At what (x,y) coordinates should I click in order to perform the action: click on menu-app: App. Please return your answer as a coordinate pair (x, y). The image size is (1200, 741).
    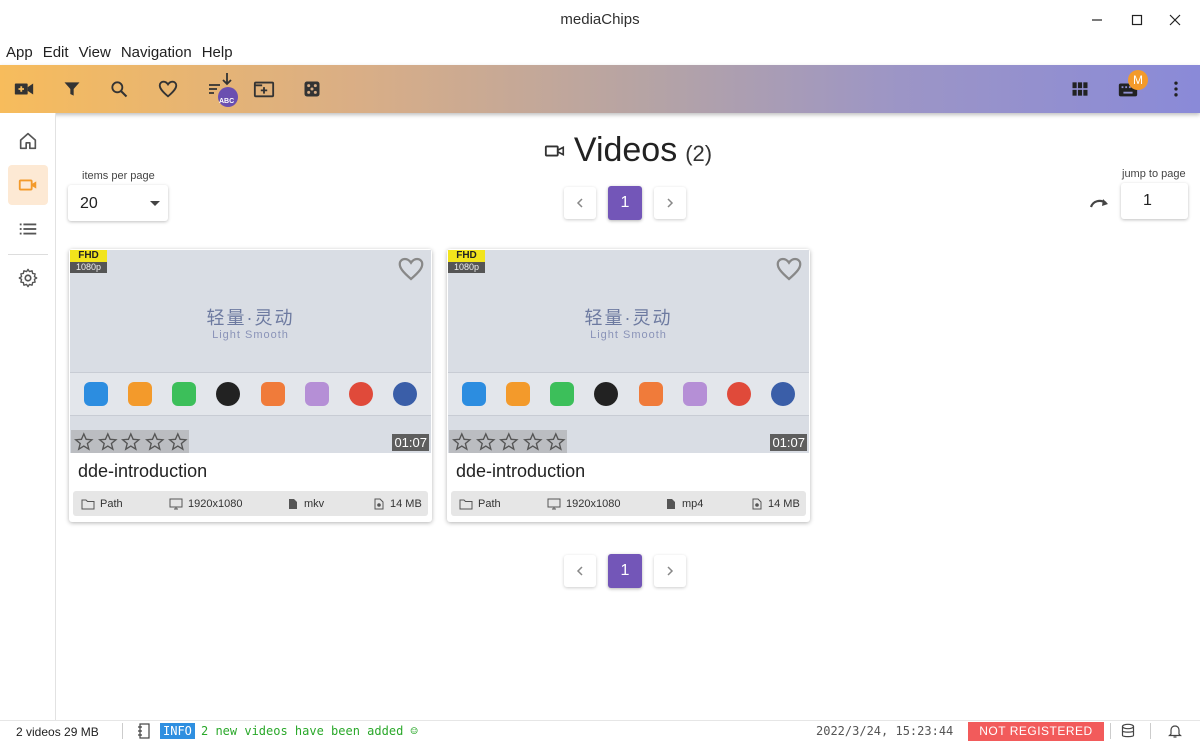
    Looking at the image, I should click on (19, 52).